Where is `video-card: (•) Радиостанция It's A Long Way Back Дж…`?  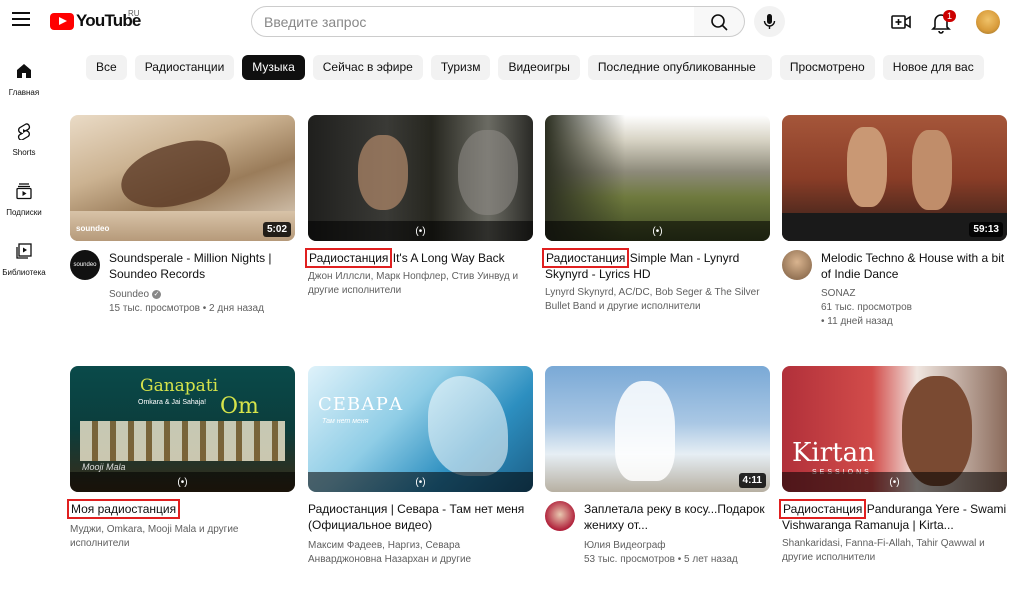
video-card: (•) Радиостанция It's A Long Way Back Дж… is located at coordinates (418, 206).